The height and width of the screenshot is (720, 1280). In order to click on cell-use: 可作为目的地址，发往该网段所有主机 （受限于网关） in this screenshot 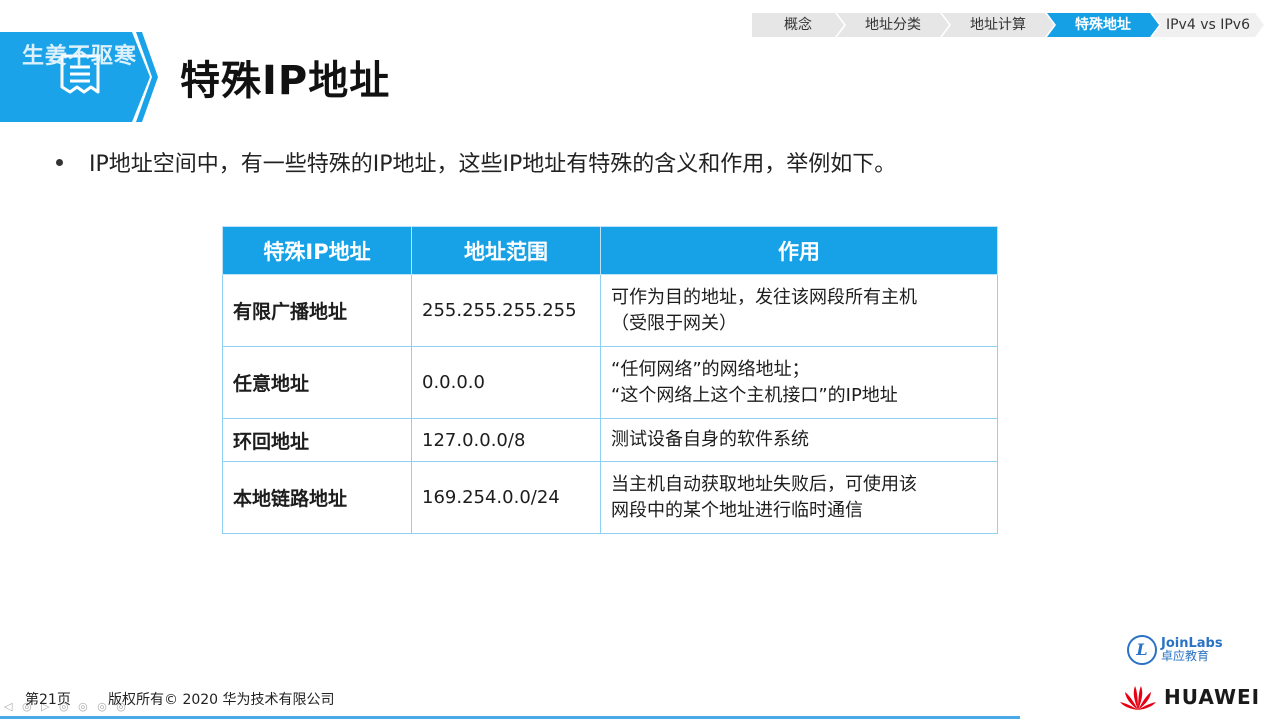, I will do `click(799, 310)`.